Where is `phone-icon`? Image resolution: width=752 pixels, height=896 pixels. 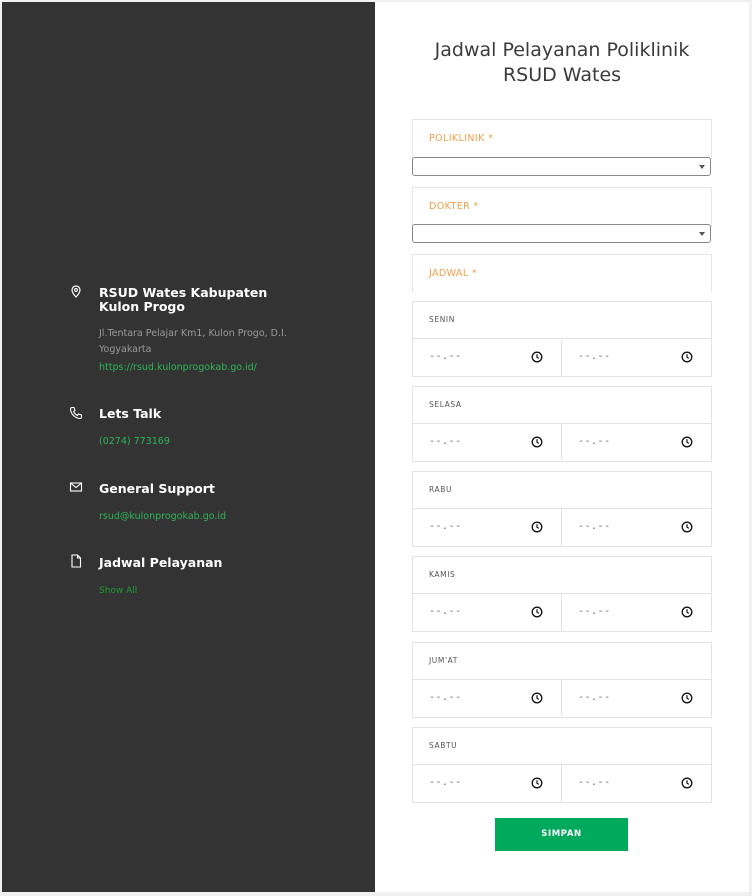 phone-icon is located at coordinates (76, 413).